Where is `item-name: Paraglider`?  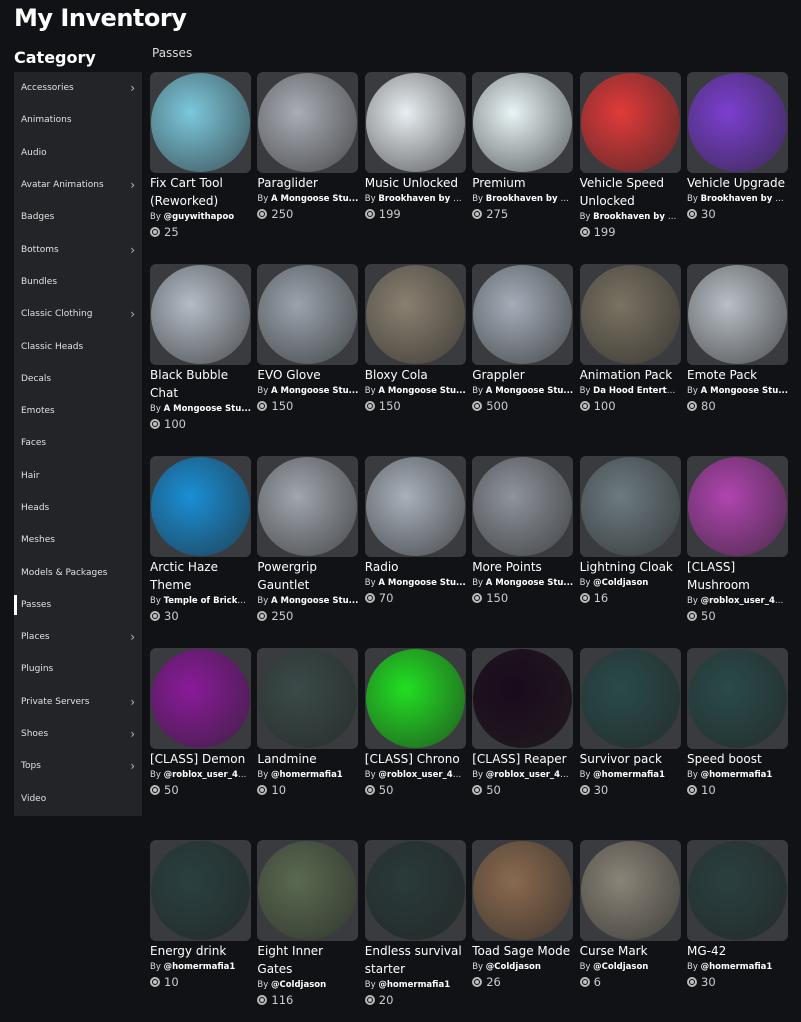 item-name: Paraglider is located at coordinates (307, 183).